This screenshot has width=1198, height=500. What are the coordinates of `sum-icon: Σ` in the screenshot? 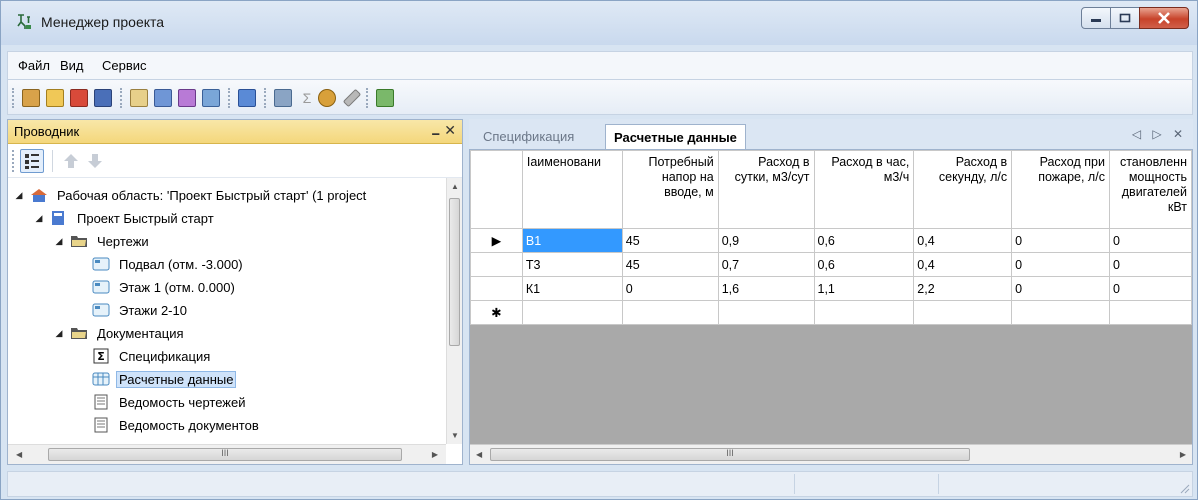 It's located at (307, 98).